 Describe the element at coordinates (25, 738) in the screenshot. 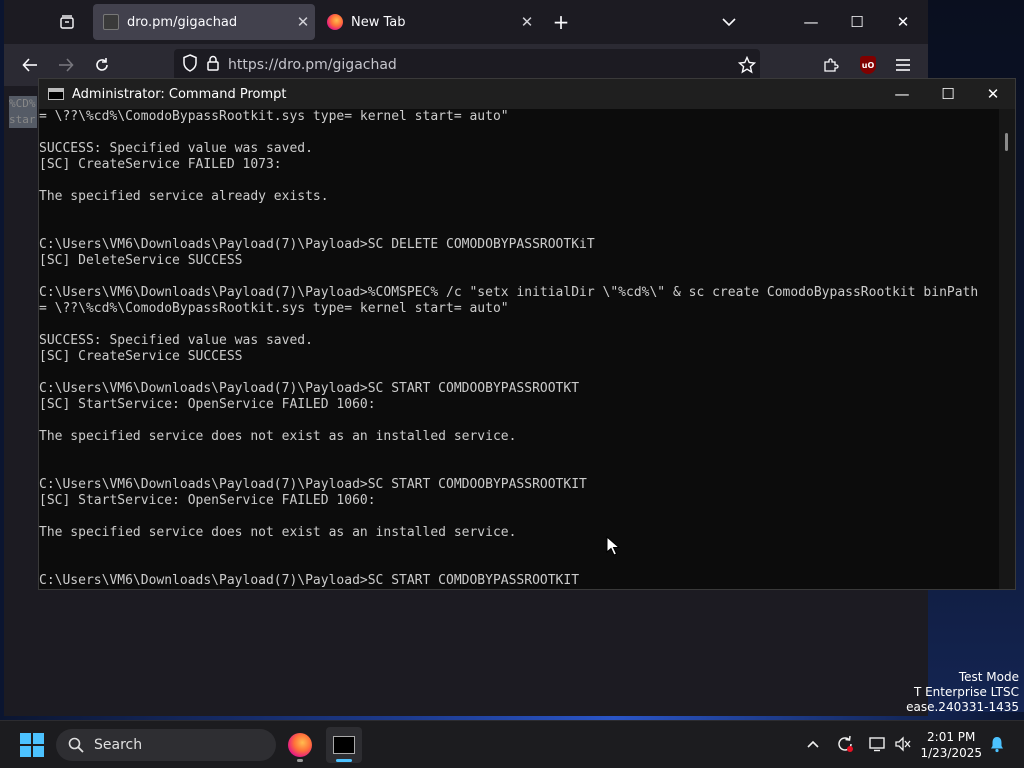

I see `windows-logo-icon` at that location.